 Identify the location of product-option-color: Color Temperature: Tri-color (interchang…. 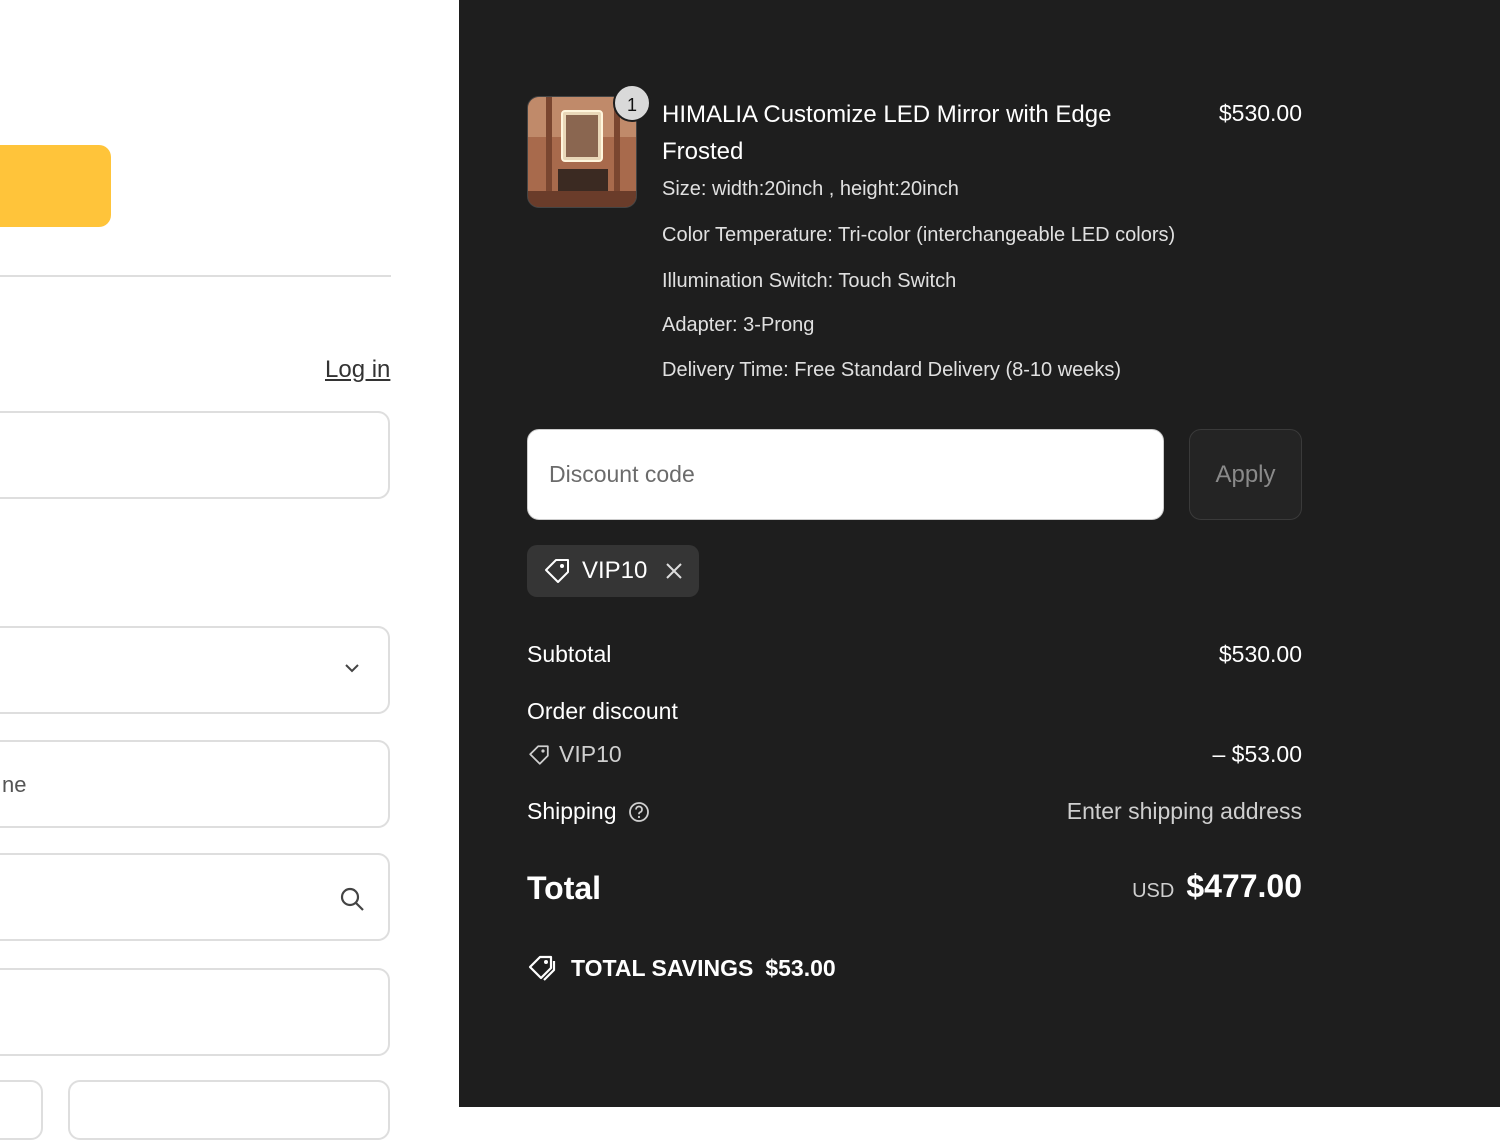
(919, 235).